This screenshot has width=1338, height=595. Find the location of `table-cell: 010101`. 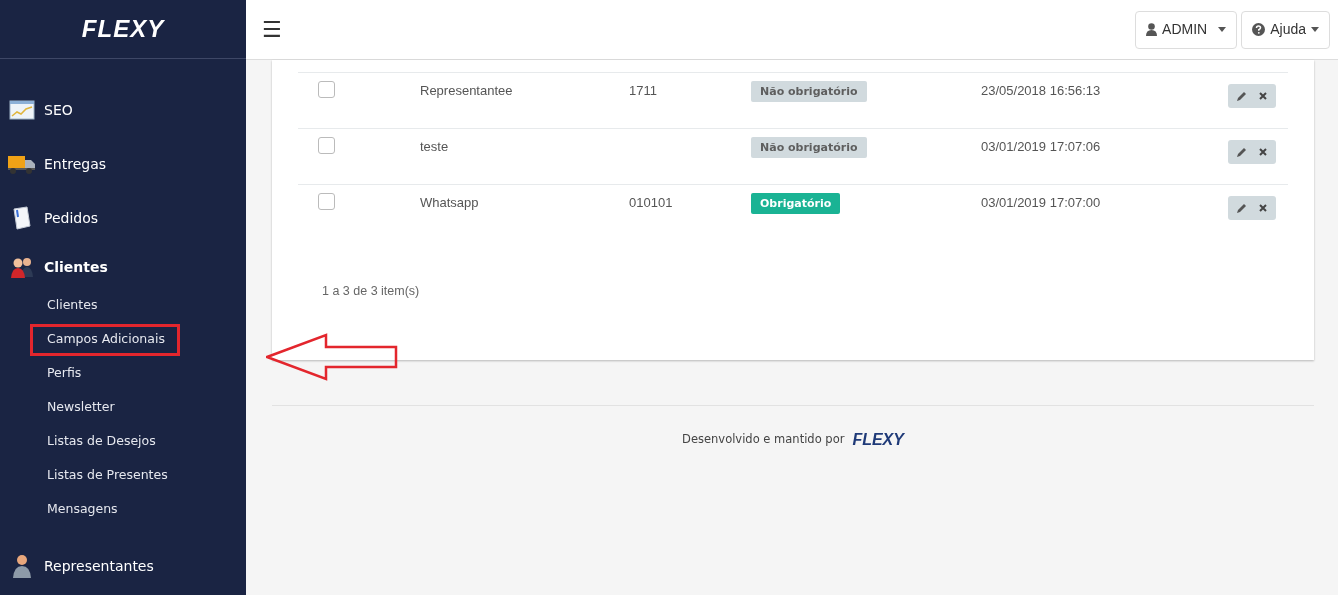

table-cell: 010101 is located at coordinates (651, 202).